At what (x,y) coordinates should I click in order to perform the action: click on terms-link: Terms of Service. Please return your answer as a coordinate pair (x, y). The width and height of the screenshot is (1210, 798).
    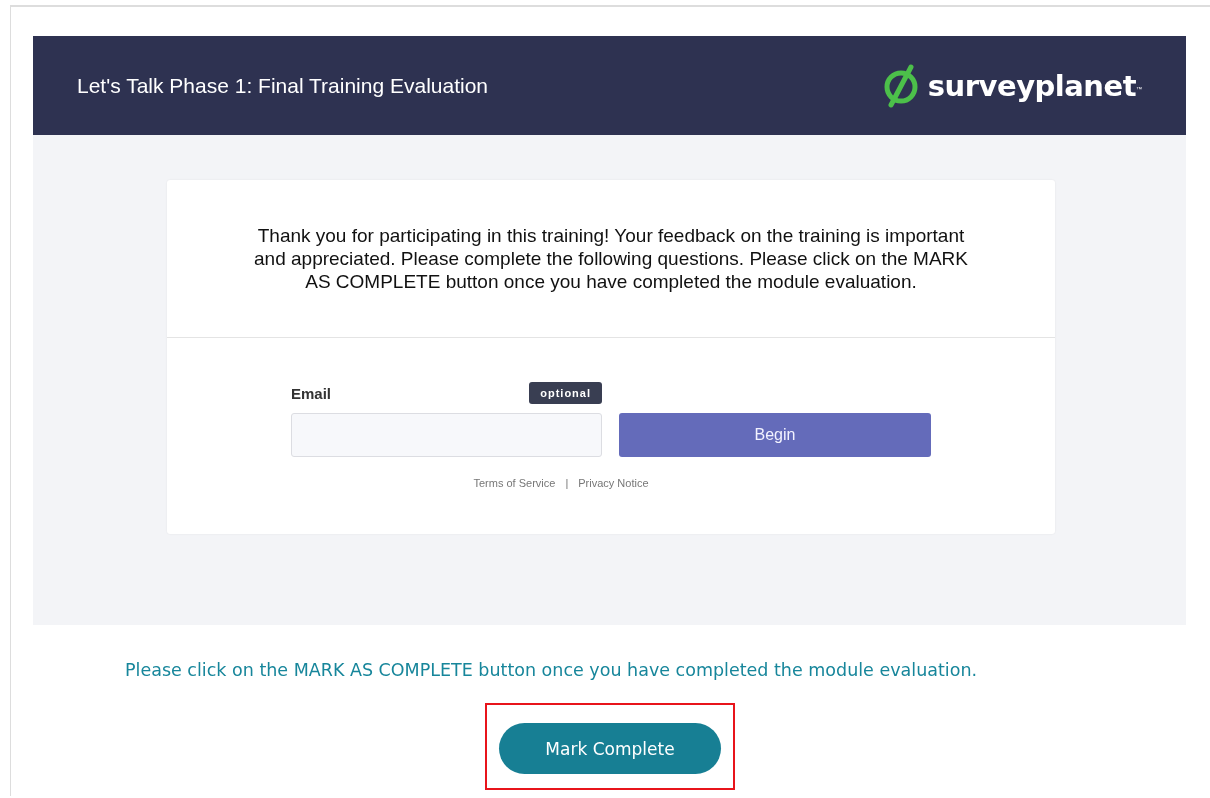
    Looking at the image, I should click on (514, 483).